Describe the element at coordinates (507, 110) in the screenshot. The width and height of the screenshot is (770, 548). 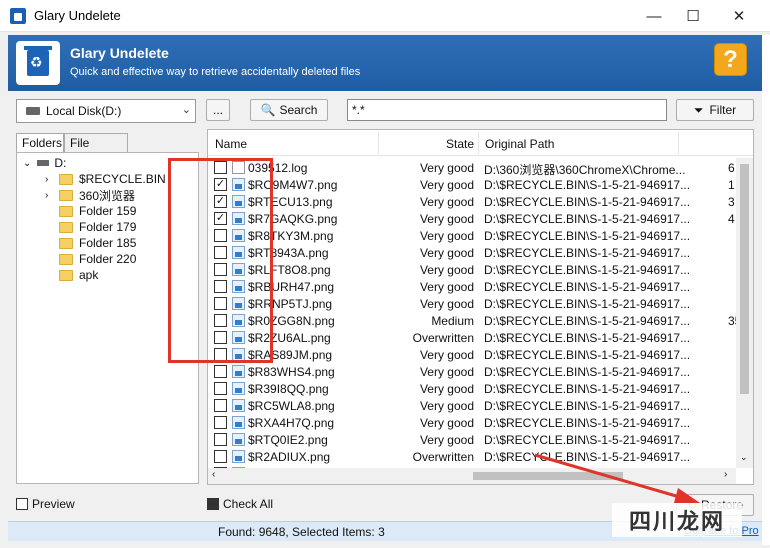
I see `file-mask-input: *.*` at that location.